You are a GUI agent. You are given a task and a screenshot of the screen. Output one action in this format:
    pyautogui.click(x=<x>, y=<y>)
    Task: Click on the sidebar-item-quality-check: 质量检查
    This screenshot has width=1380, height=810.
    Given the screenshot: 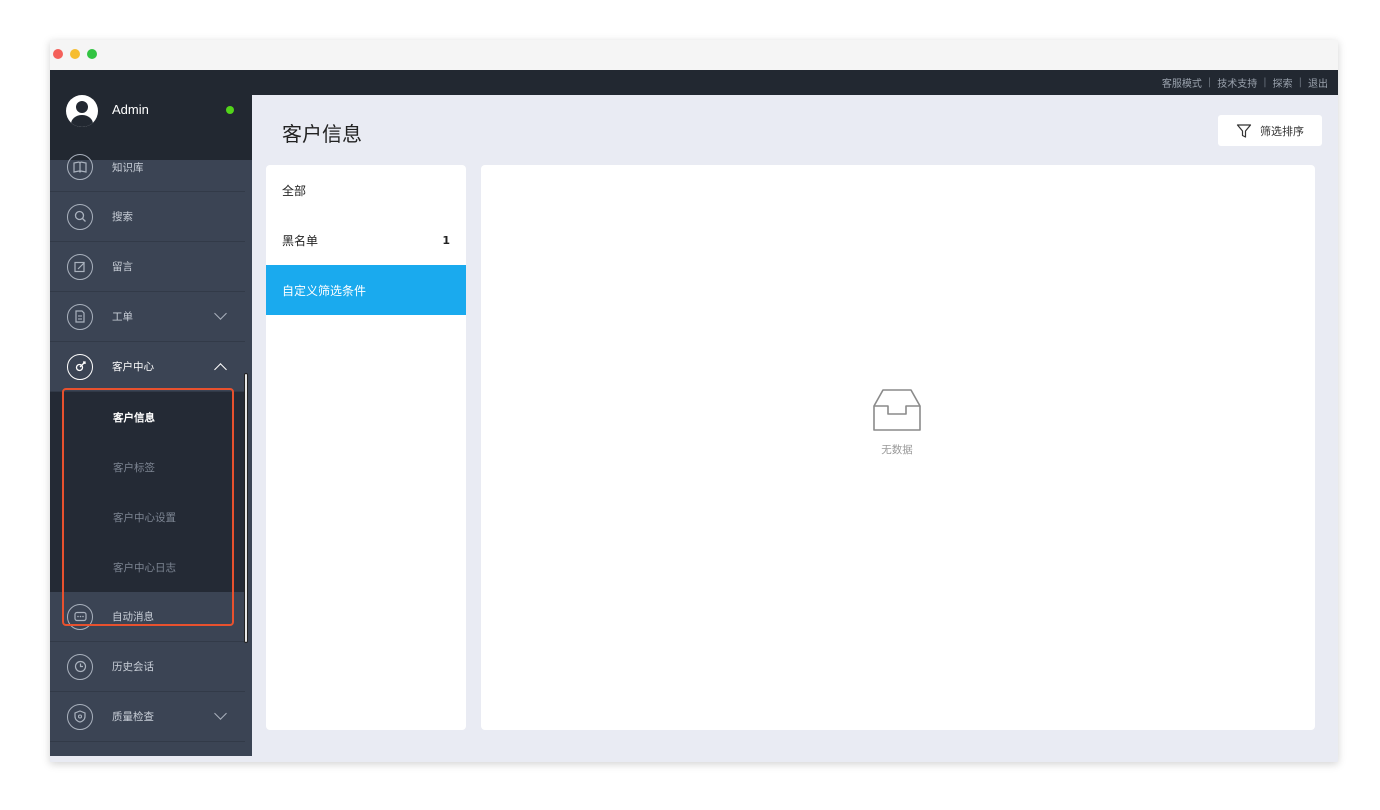 What is the action you would take?
    pyautogui.click(x=147, y=717)
    